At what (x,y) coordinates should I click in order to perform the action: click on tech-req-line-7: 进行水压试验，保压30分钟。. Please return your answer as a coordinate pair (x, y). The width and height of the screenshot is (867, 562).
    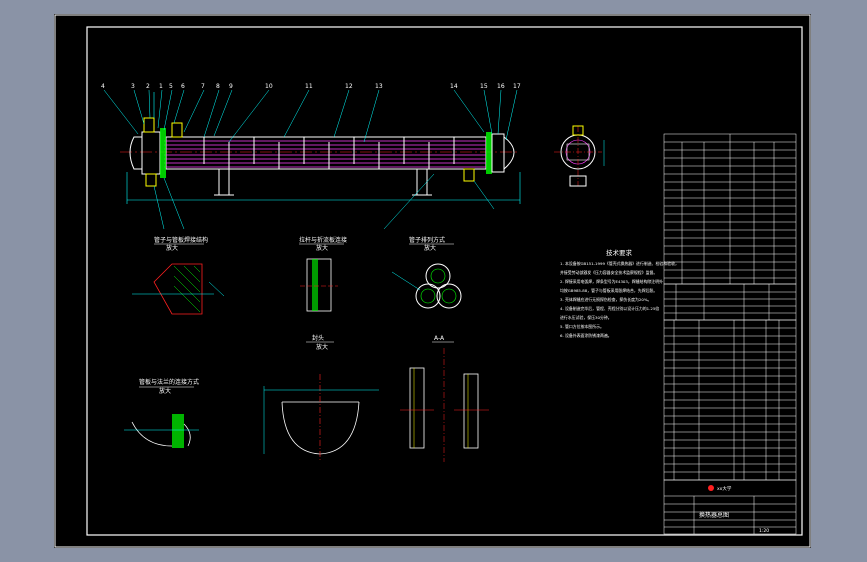
    Looking at the image, I should click on (586, 317).